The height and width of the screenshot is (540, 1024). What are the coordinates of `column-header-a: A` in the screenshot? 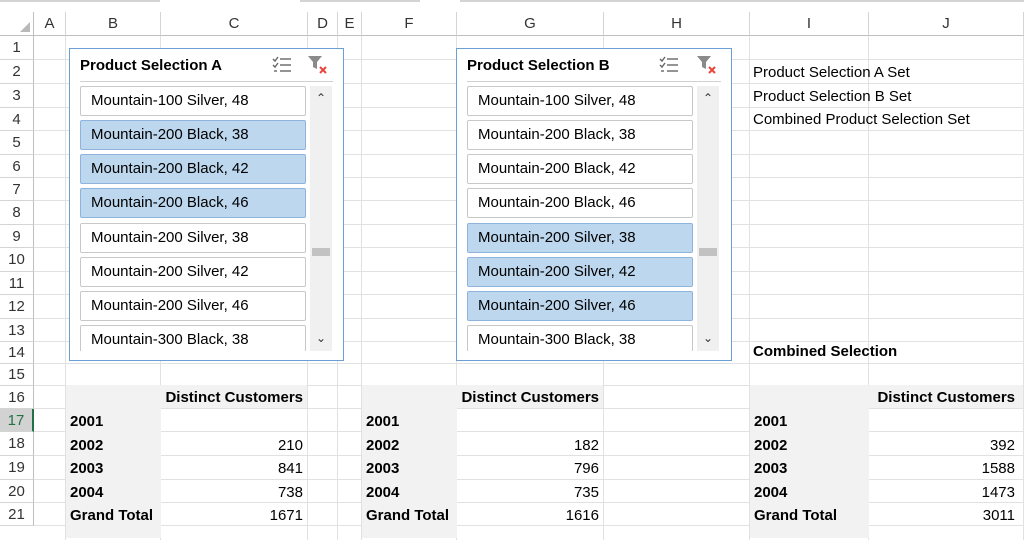 It's located at (50, 24).